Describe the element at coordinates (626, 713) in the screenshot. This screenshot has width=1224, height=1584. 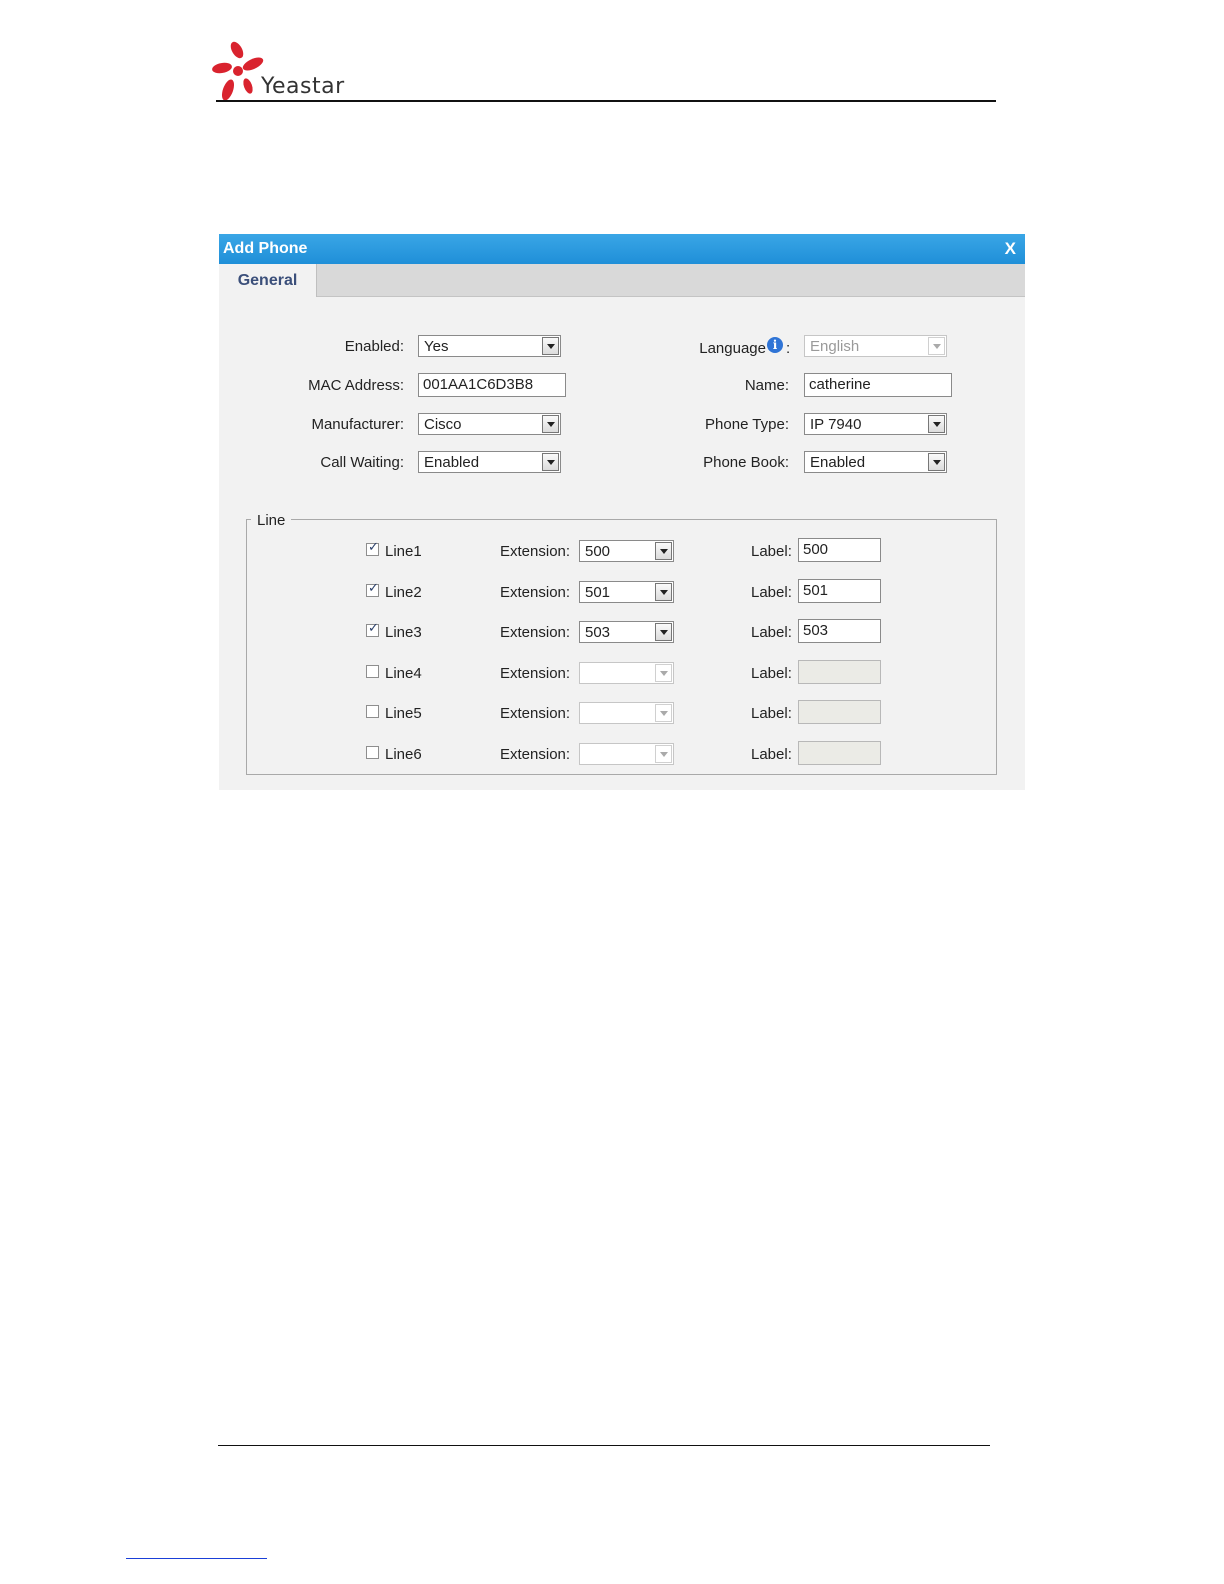
I see `line5-extension-select` at that location.